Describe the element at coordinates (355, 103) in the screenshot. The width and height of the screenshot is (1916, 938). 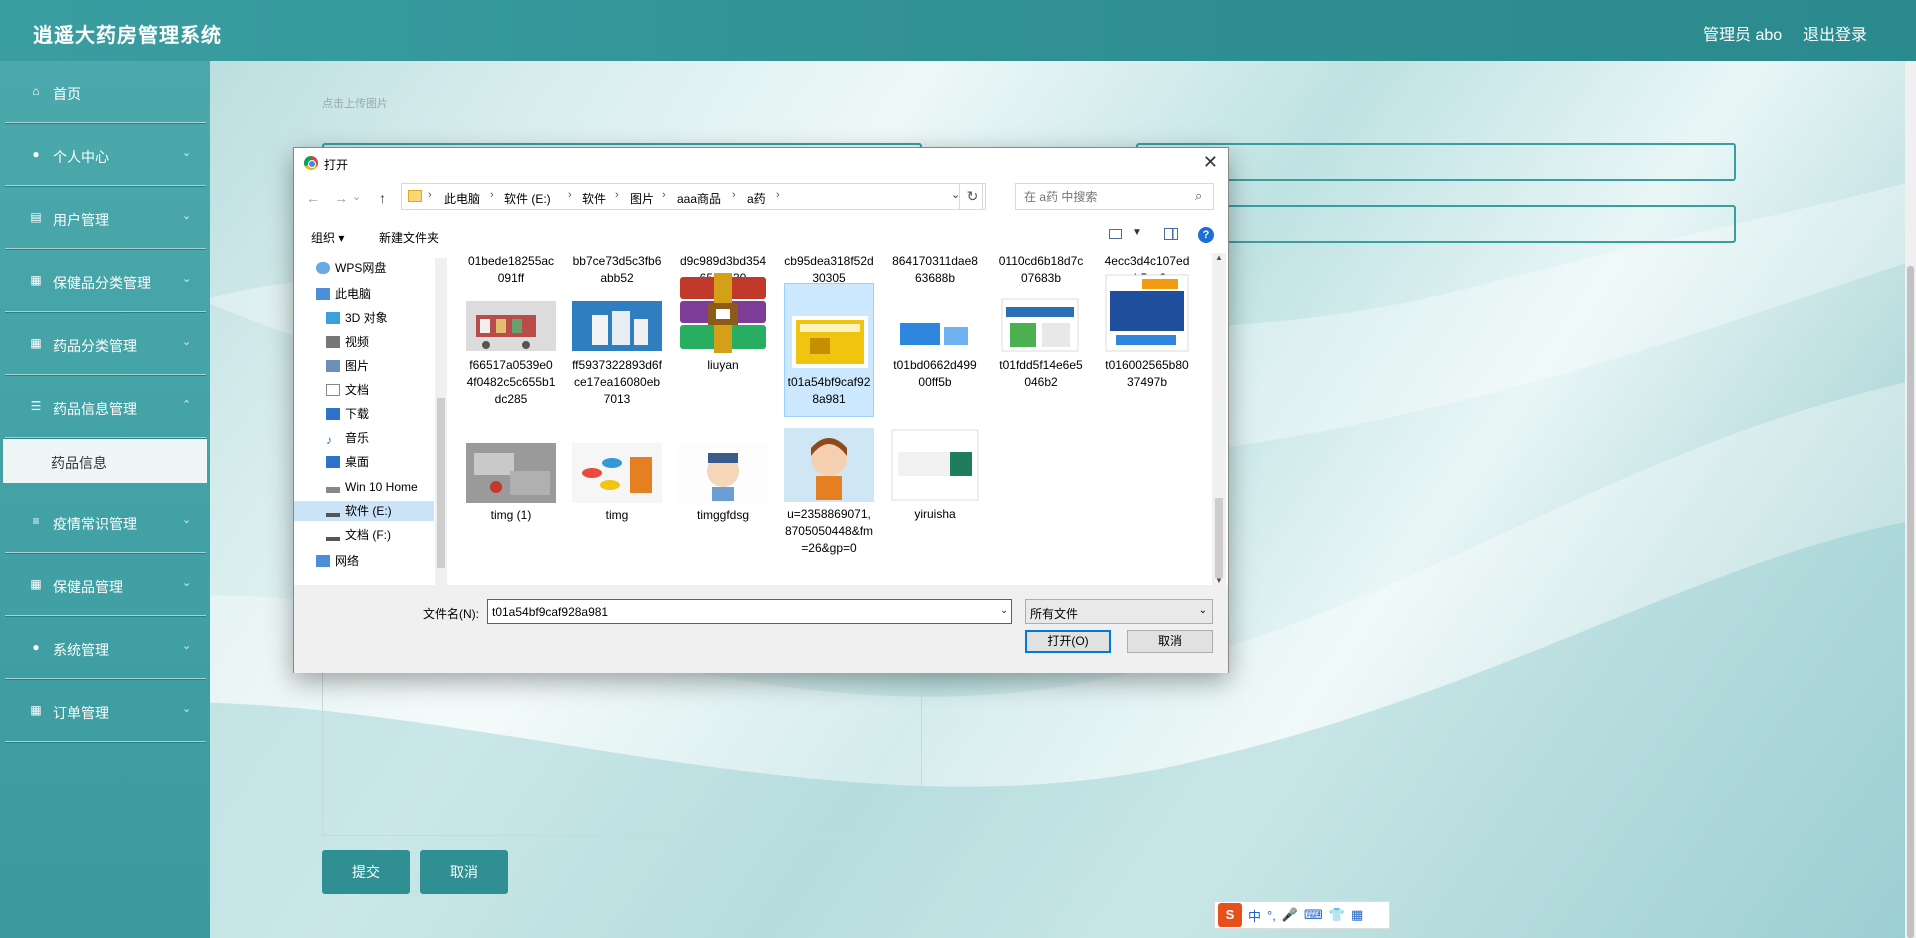
I see `upload-hint: 点击上传图片` at that location.